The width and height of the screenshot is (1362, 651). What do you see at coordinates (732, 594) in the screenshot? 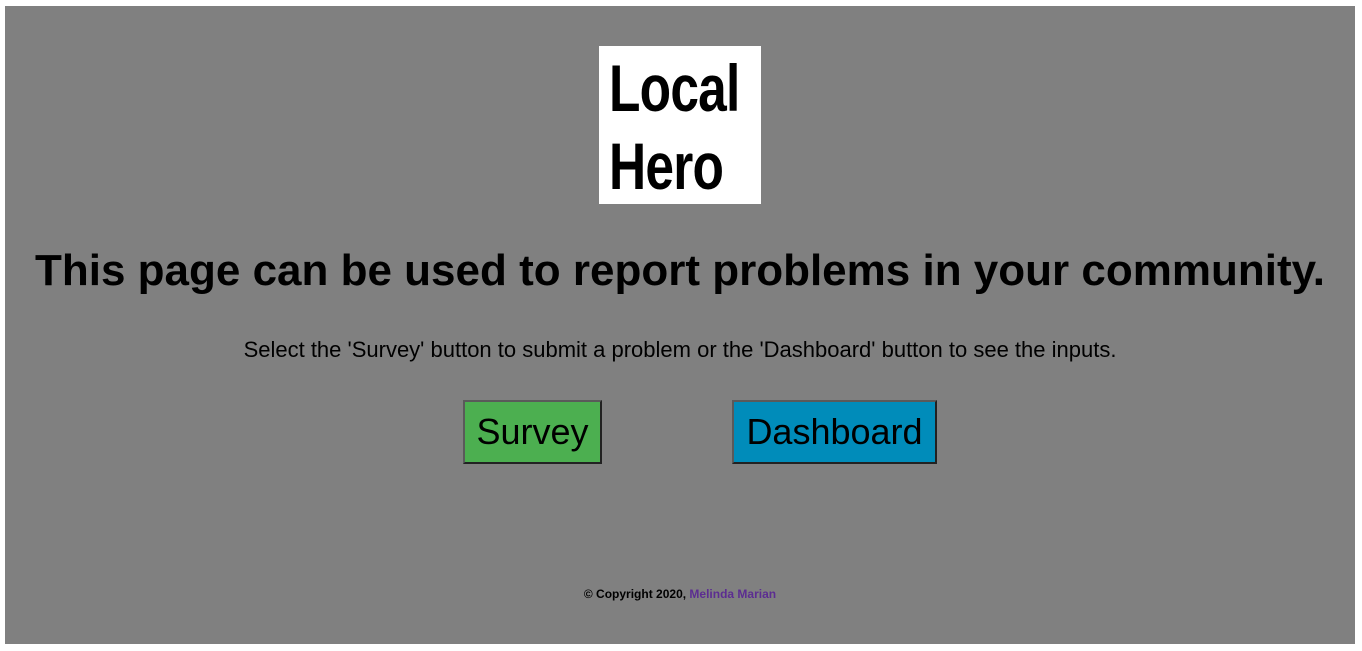
I see `author-link: Melinda Marian` at bounding box center [732, 594].